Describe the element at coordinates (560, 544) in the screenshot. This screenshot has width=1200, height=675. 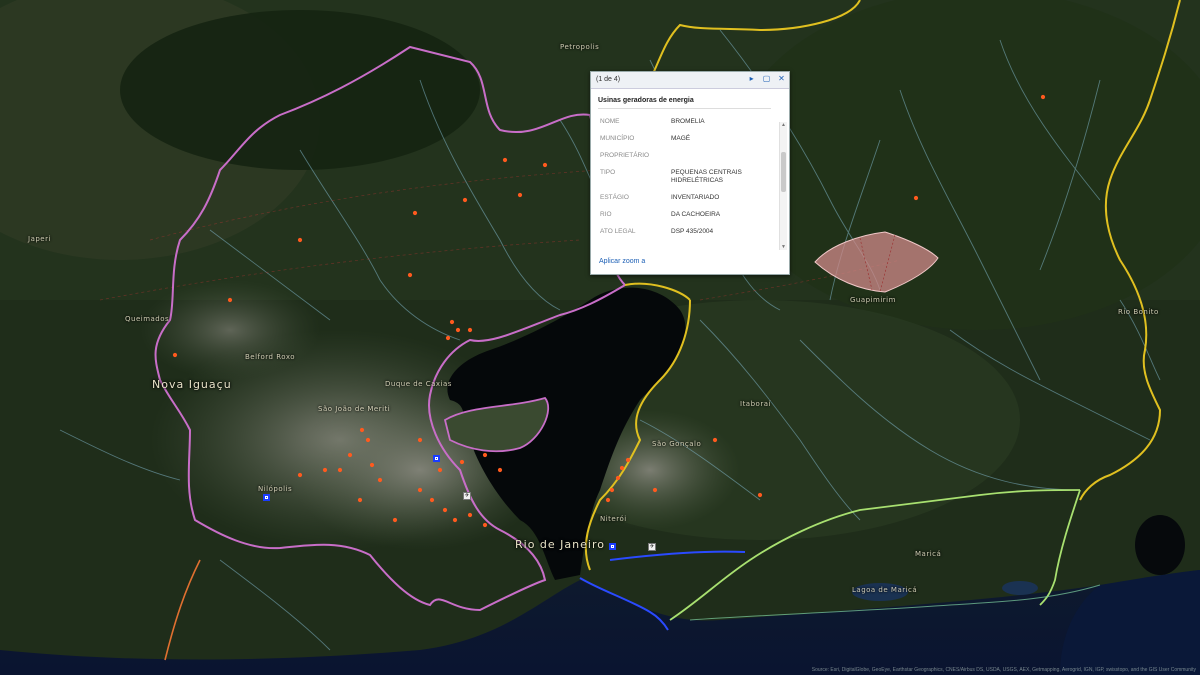
I see `place-label-rio-de-janeiro: Rio de Janeiro` at that location.